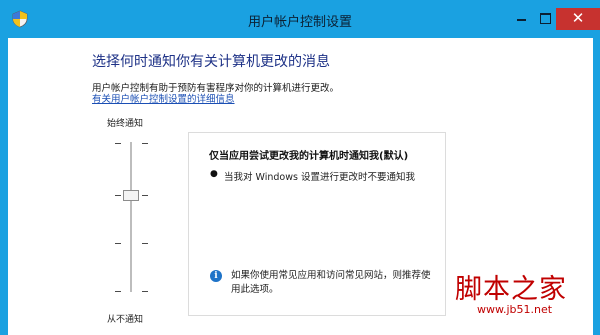 The height and width of the screenshot is (335, 600). I want to click on slider-top-label: 始终通知, so click(125, 124).